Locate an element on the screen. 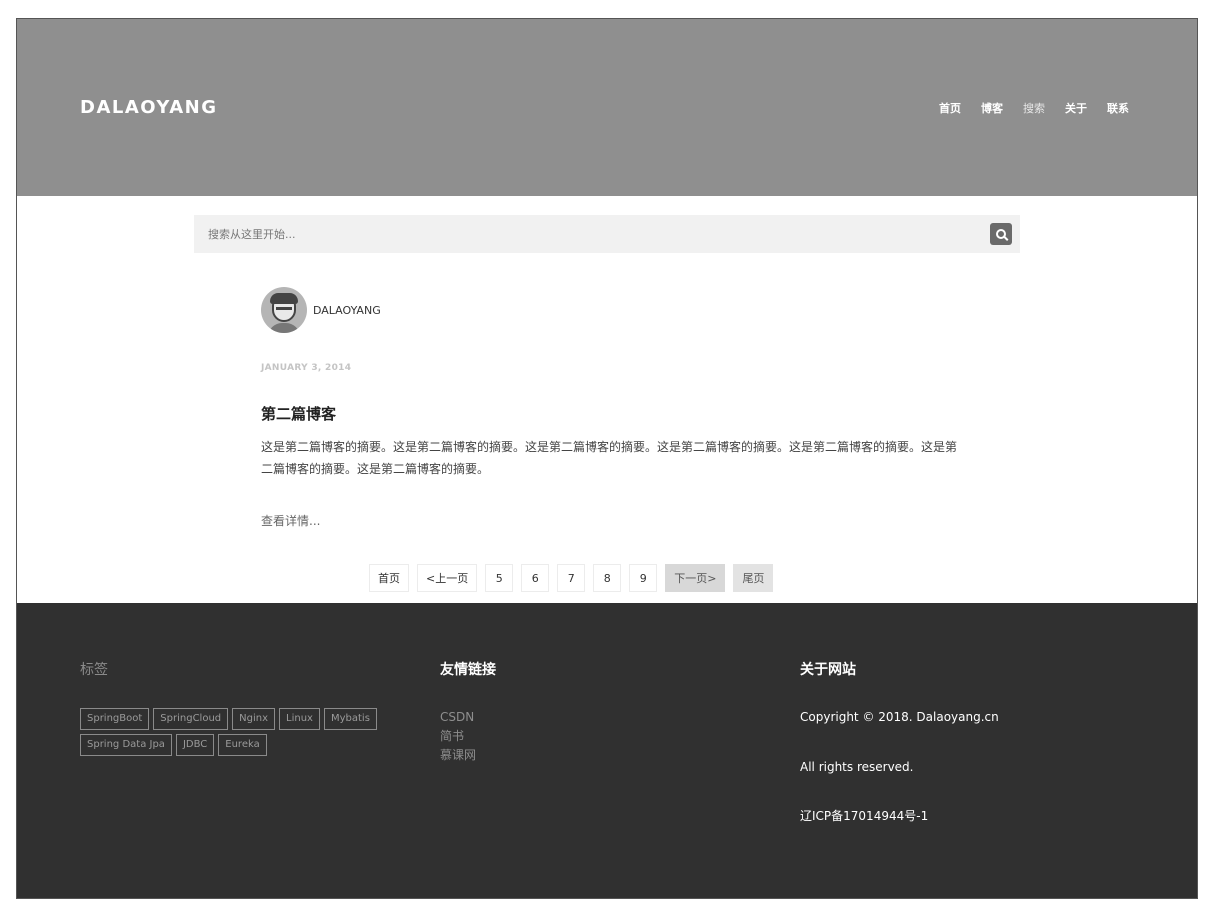 The height and width of the screenshot is (918, 1215). copyright-text: Copyright © 2018. Dalaoyang.cn is located at coordinates (899, 717).